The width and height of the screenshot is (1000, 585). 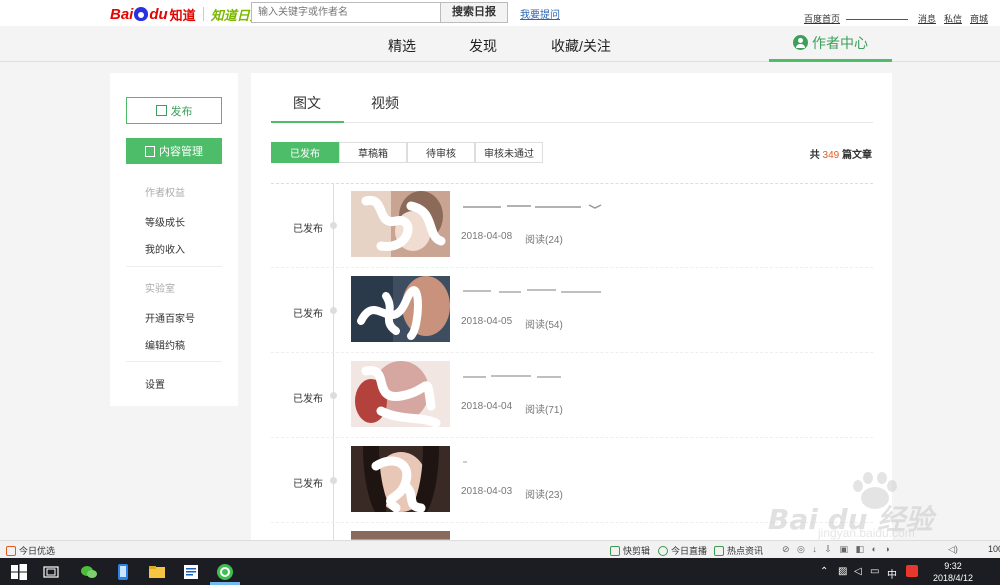 What do you see at coordinates (307, 103) in the screenshot?
I see `tab-image-text: 图文` at bounding box center [307, 103].